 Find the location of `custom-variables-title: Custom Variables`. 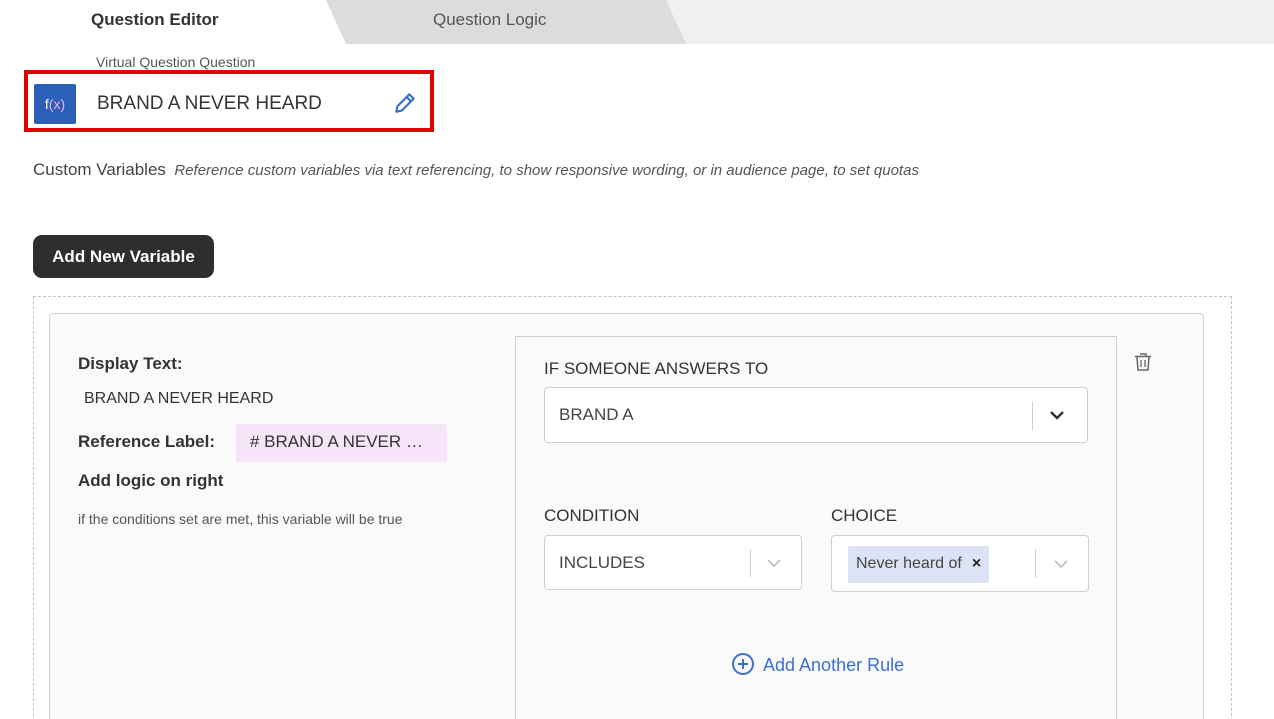

custom-variables-title: Custom Variables is located at coordinates (99, 169).